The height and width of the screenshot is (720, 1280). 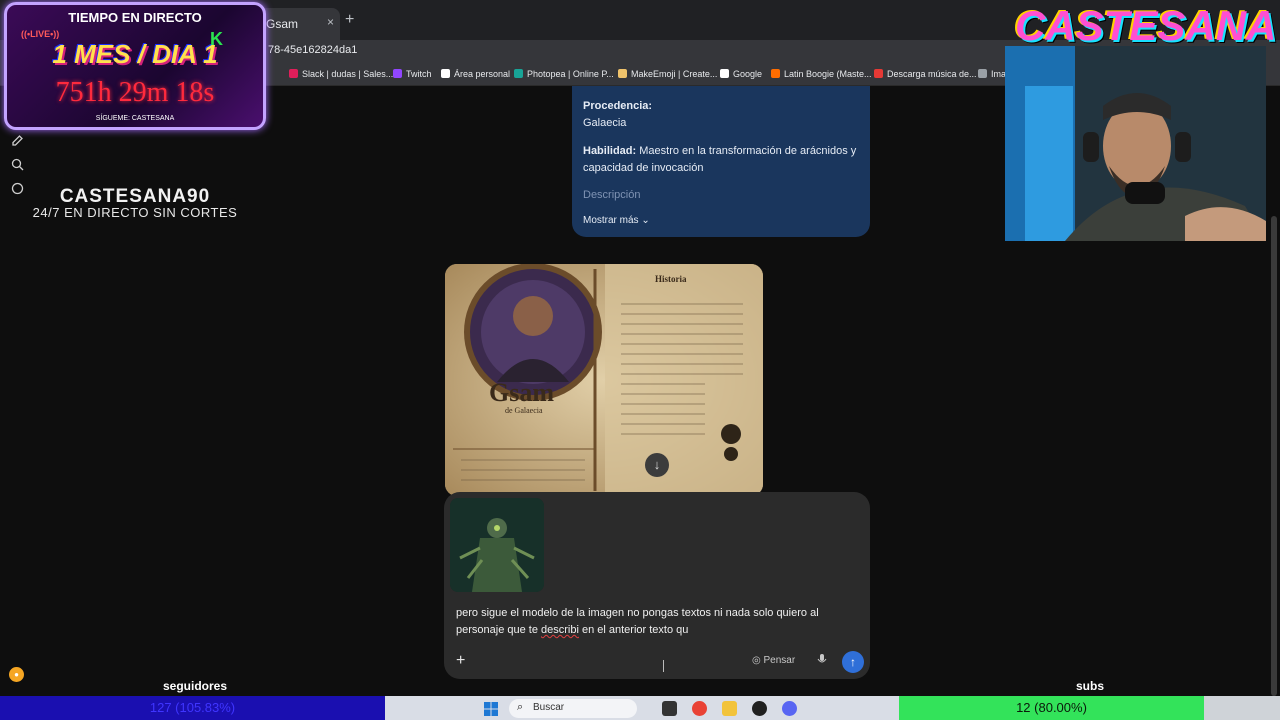 I want to click on twitch-icon, so click(x=397, y=73).